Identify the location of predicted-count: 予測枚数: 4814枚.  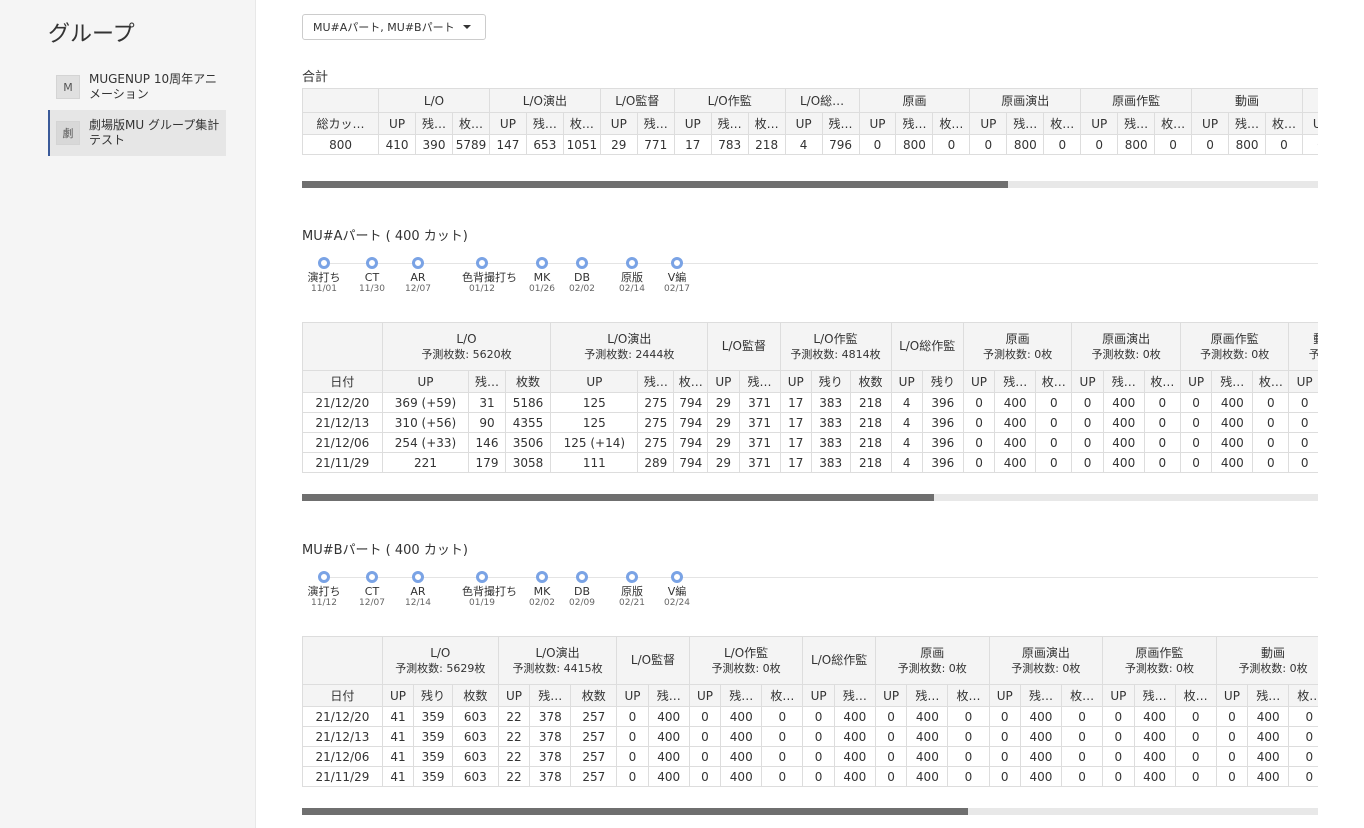
(835, 354).